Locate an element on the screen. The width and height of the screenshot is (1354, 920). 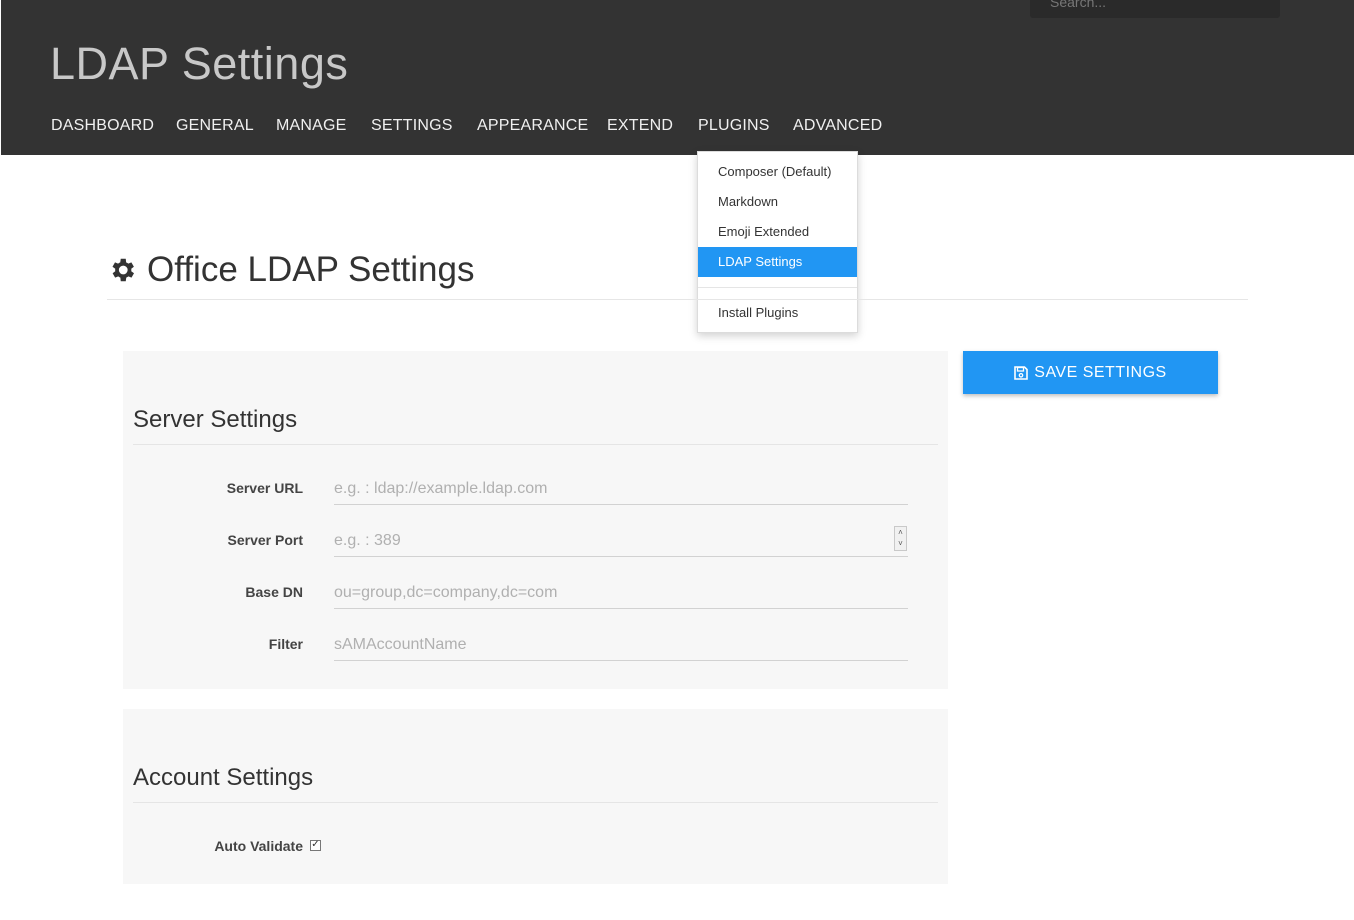
account-settings-divider is located at coordinates (535, 802).